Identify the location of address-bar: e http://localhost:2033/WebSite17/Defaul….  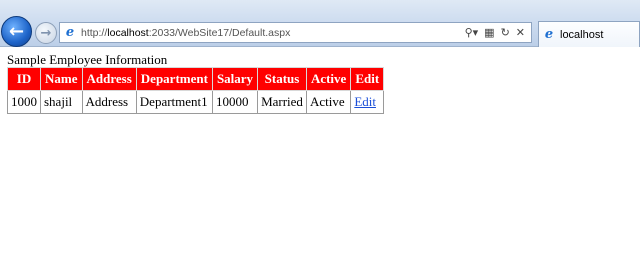
(295, 32).